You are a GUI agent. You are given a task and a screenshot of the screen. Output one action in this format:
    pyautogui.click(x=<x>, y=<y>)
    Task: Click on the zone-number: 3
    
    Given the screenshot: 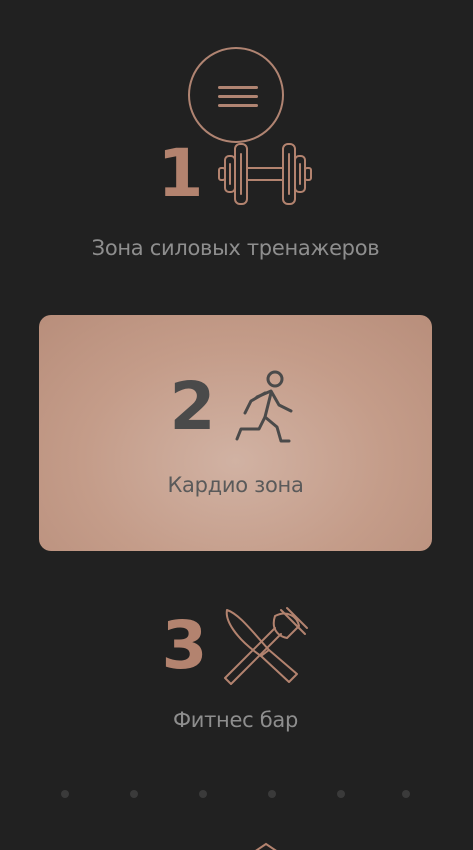 What is the action you would take?
    pyautogui.click(x=184, y=645)
    